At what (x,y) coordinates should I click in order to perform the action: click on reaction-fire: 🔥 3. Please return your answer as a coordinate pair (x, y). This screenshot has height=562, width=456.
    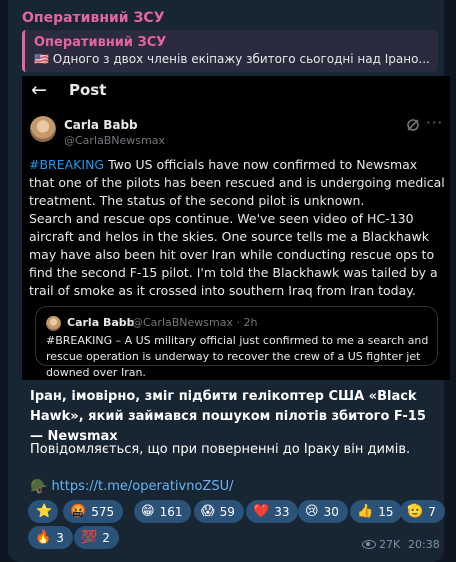
    Looking at the image, I should click on (50, 537).